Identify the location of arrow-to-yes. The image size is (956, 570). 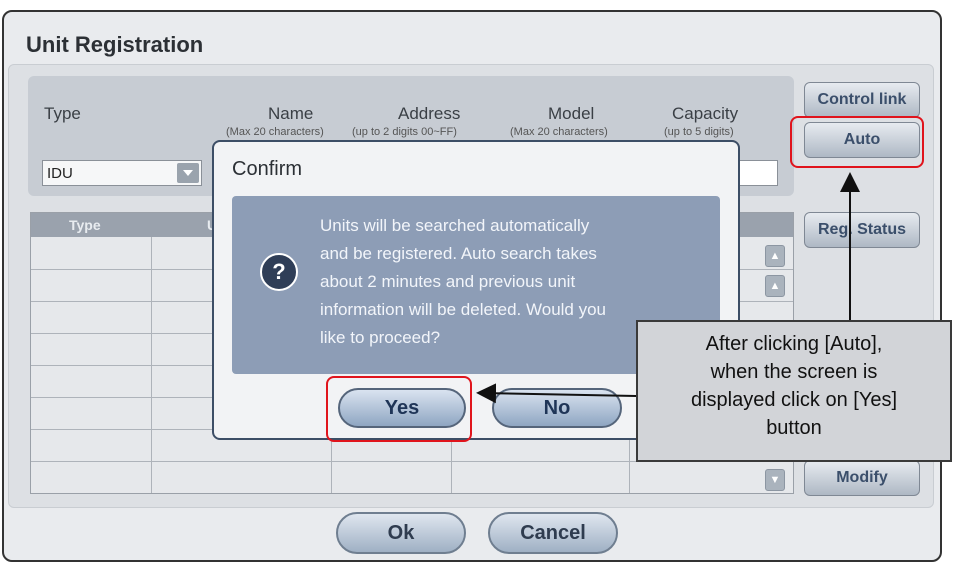
(556, 393).